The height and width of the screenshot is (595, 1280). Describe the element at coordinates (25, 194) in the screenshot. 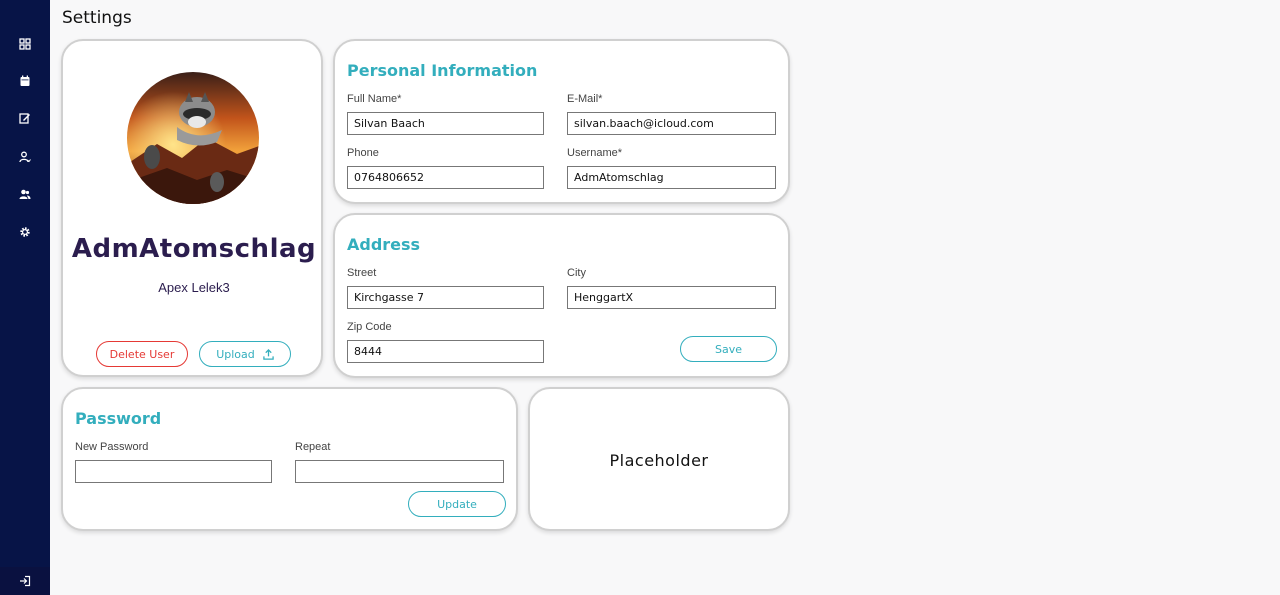

I see `users-group-icon` at that location.